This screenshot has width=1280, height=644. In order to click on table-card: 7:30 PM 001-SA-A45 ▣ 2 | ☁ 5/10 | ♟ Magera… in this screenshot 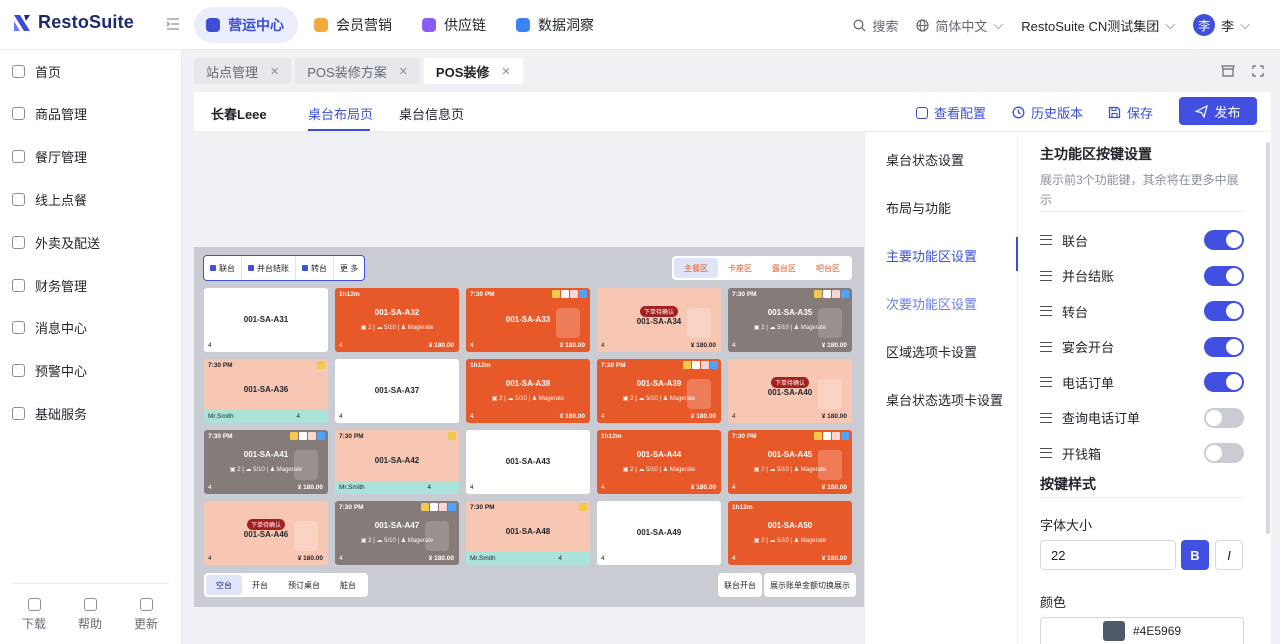, I will do `click(790, 462)`.